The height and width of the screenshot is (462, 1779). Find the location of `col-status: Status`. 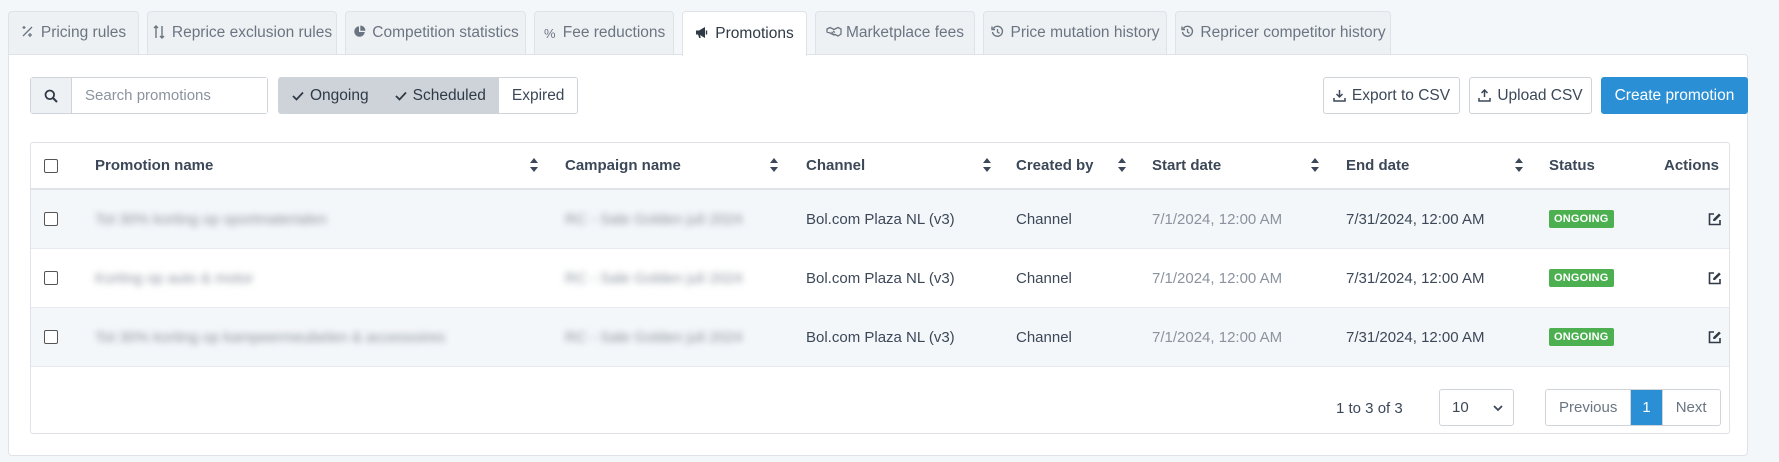

col-status: Status is located at coordinates (1572, 165).